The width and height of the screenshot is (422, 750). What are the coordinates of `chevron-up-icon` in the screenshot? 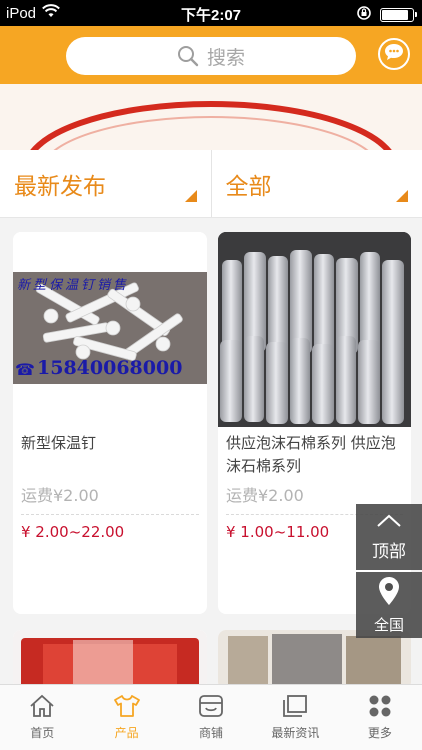 It's located at (389, 523).